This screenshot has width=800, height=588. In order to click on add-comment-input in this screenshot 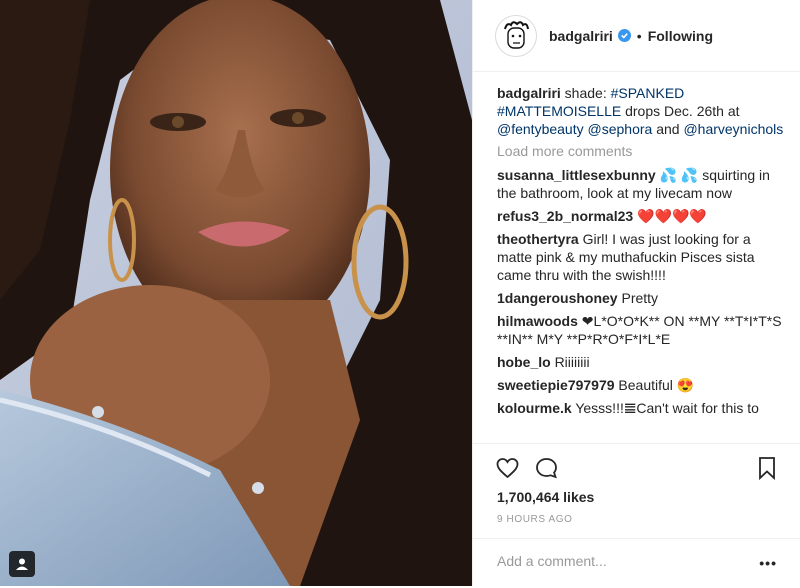, I will do `click(617, 561)`.